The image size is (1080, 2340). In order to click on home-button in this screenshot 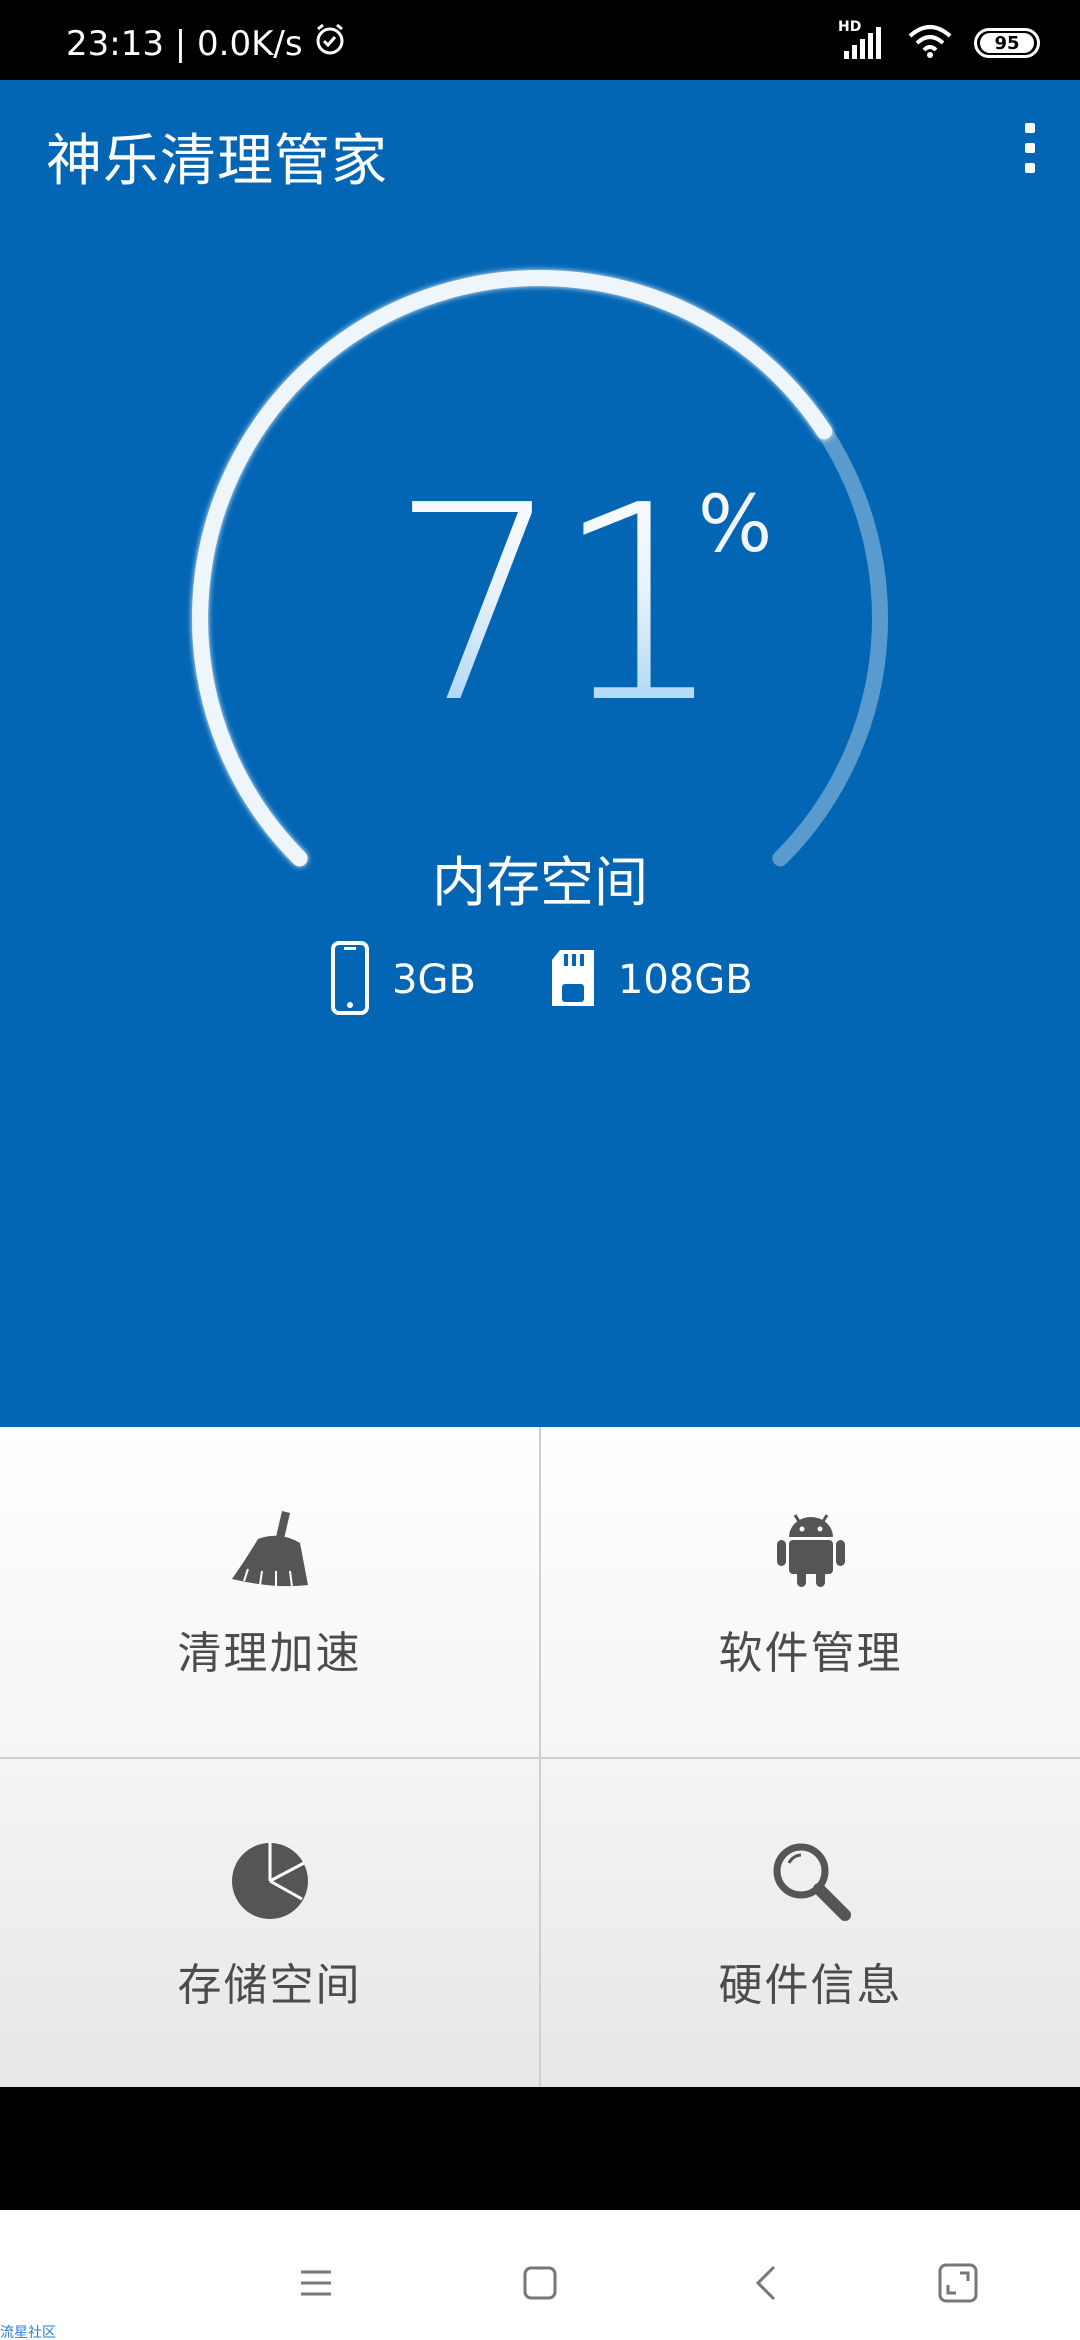, I will do `click(540, 2285)`.